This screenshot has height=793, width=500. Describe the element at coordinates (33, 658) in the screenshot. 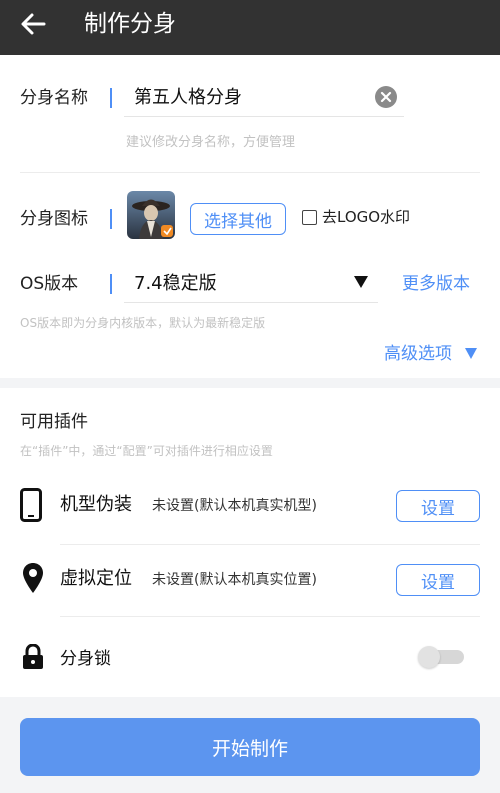

I see `lock-icon` at that location.